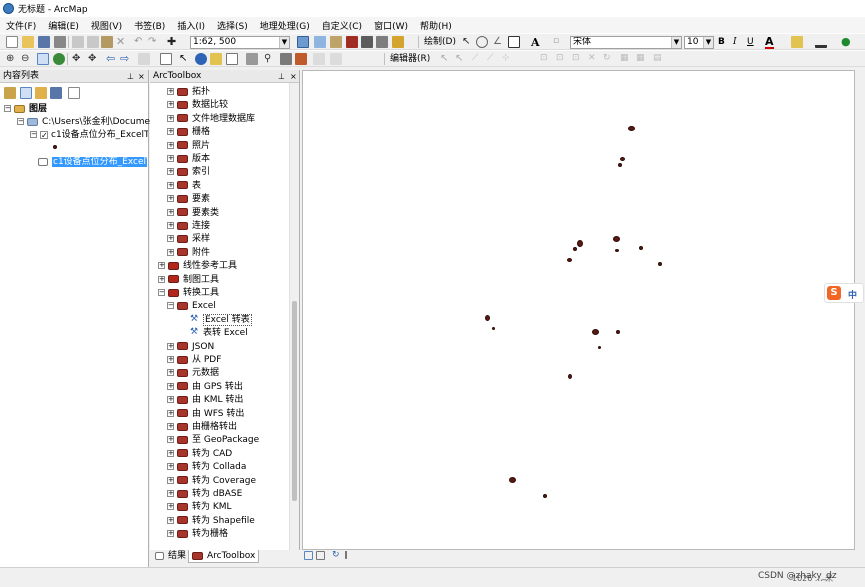 This screenshot has width=865, height=587. Describe the element at coordinates (252, 59) in the screenshot. I see `measure-icon` at that location.